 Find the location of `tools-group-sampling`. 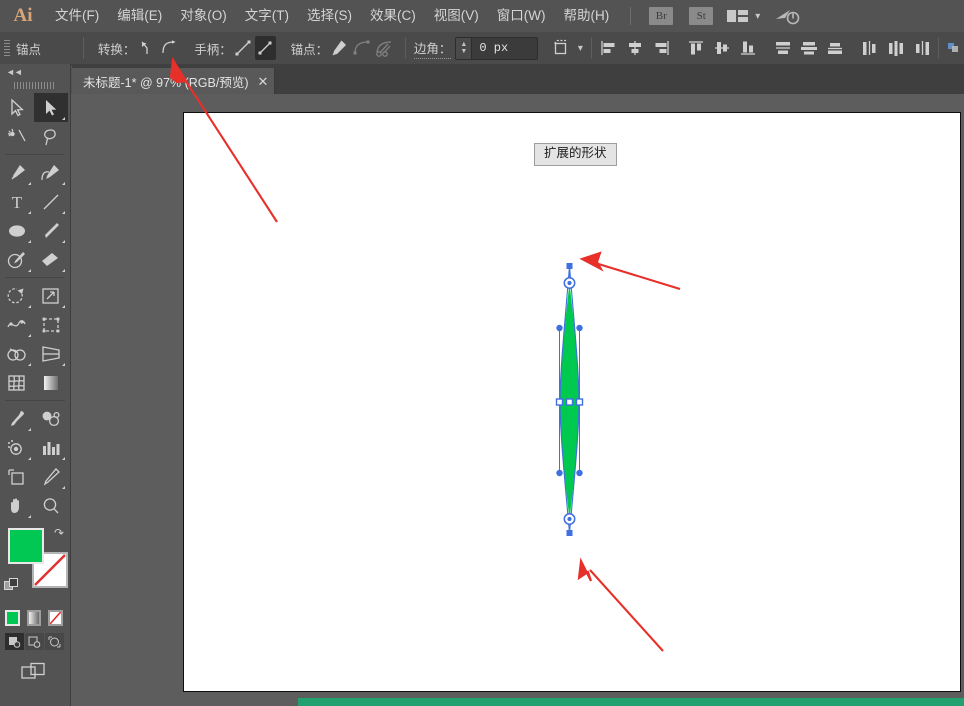

tools-group-sampling is located at coordinates (34, 462).